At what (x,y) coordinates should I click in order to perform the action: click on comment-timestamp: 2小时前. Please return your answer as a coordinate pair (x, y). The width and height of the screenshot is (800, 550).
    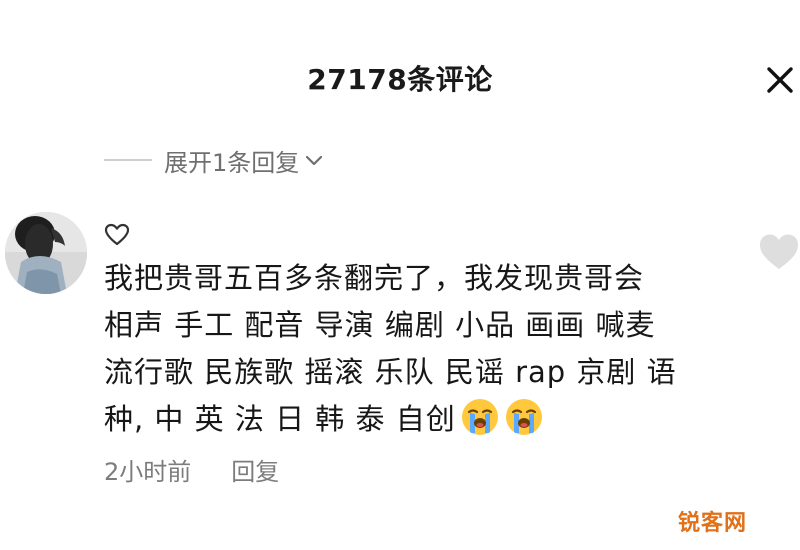
    Looking at the image, I should click on (148, 472).